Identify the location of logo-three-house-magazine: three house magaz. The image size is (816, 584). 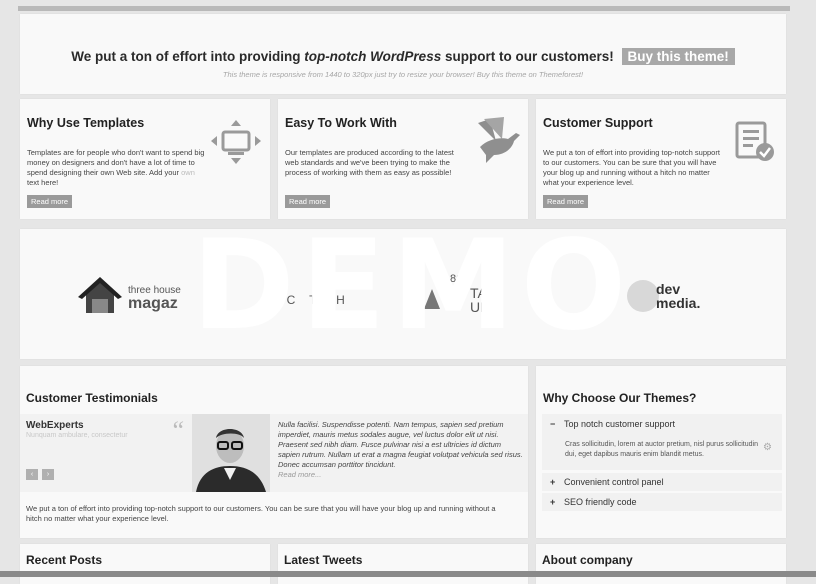
(138, 297).